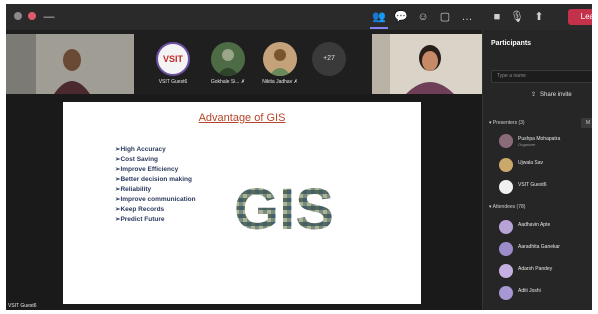  What do you see at coordinates (242, 118) in the screenshot?
I see `slide-title: Advantage of GIS` at bounding box center [242, 118].